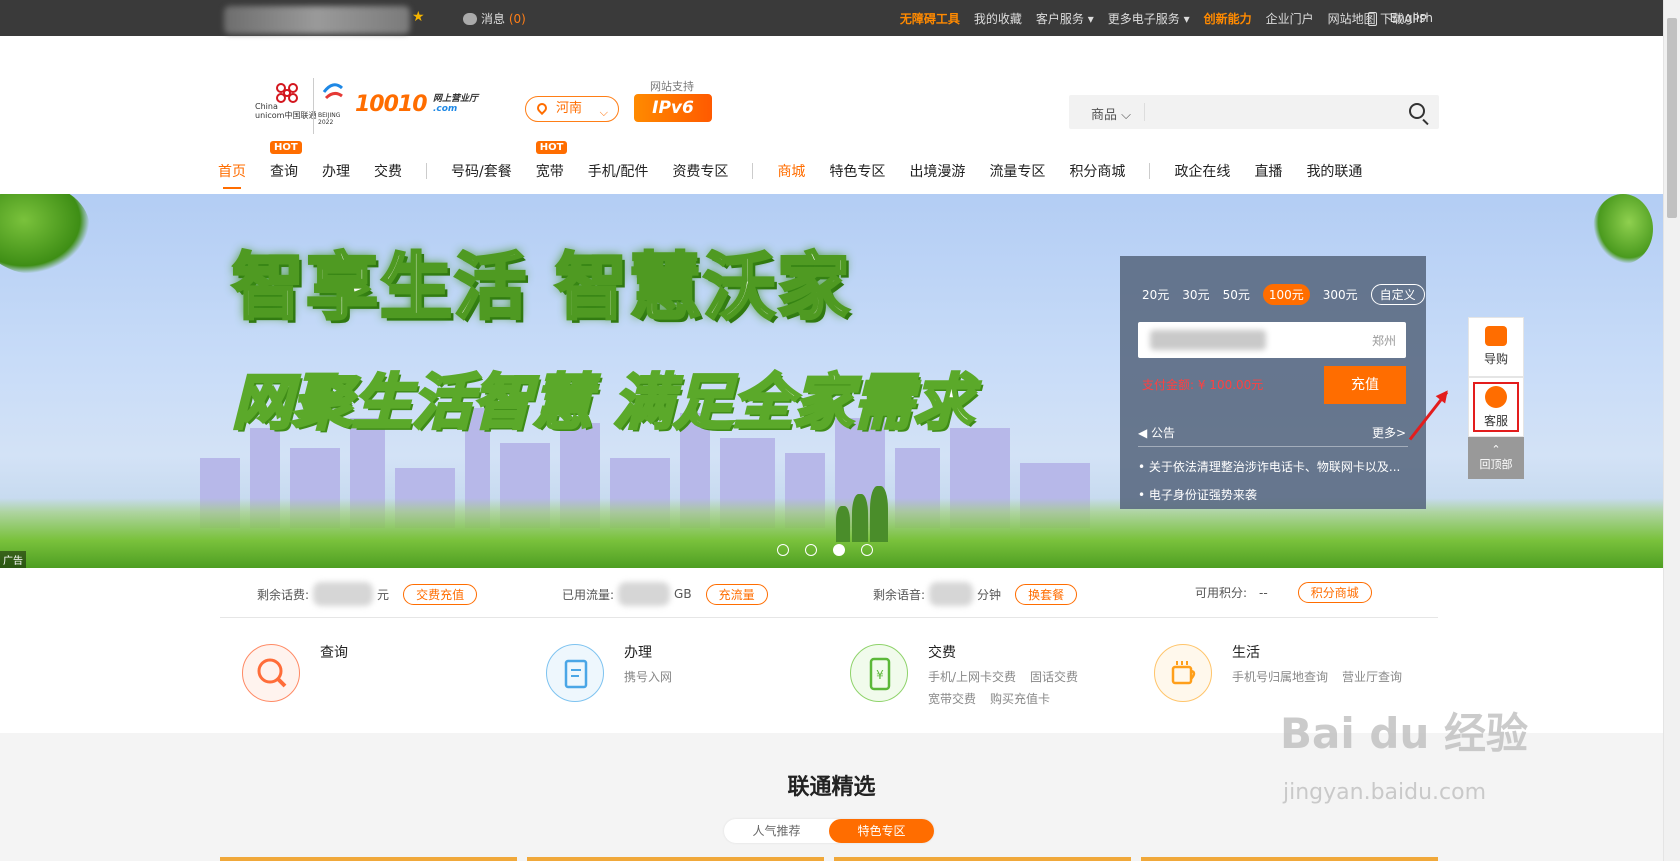 Image resolution: width=1680 pixels, height=861 pixels. What do you see at coordinates (638, 653) in the screenshot?
I see `service-title: 办理` at bounding box center [638, 653].